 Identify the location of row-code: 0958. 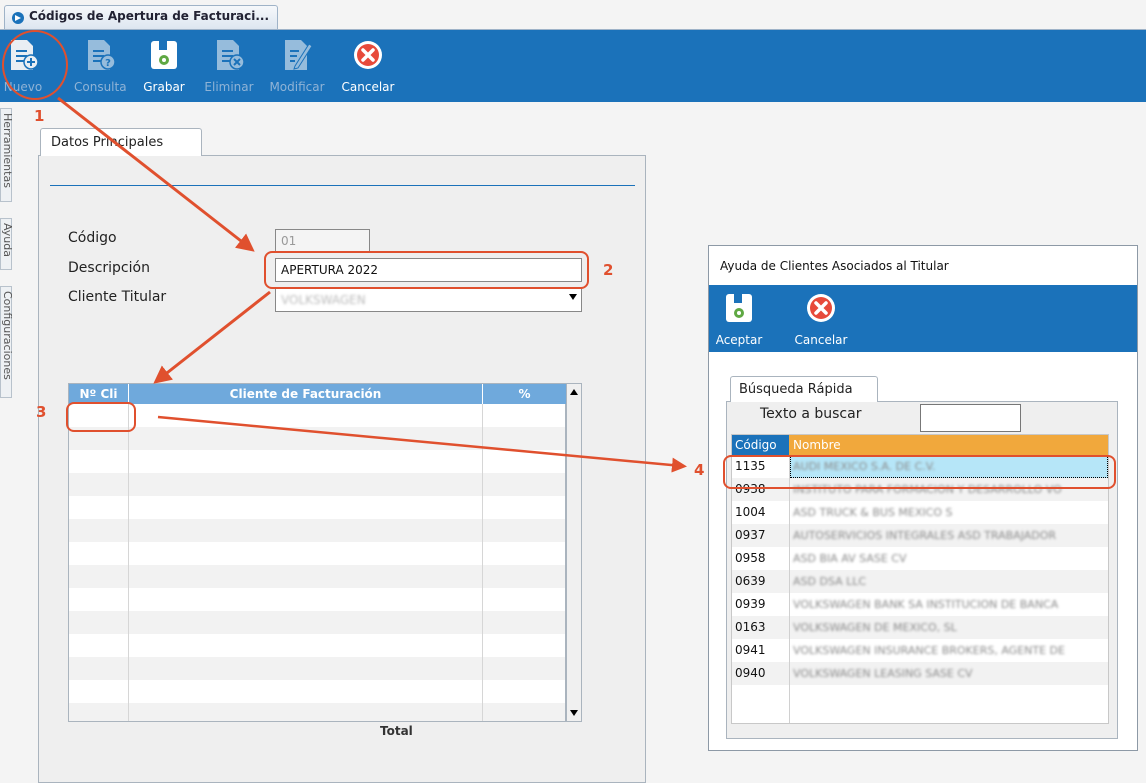
(750, 558).